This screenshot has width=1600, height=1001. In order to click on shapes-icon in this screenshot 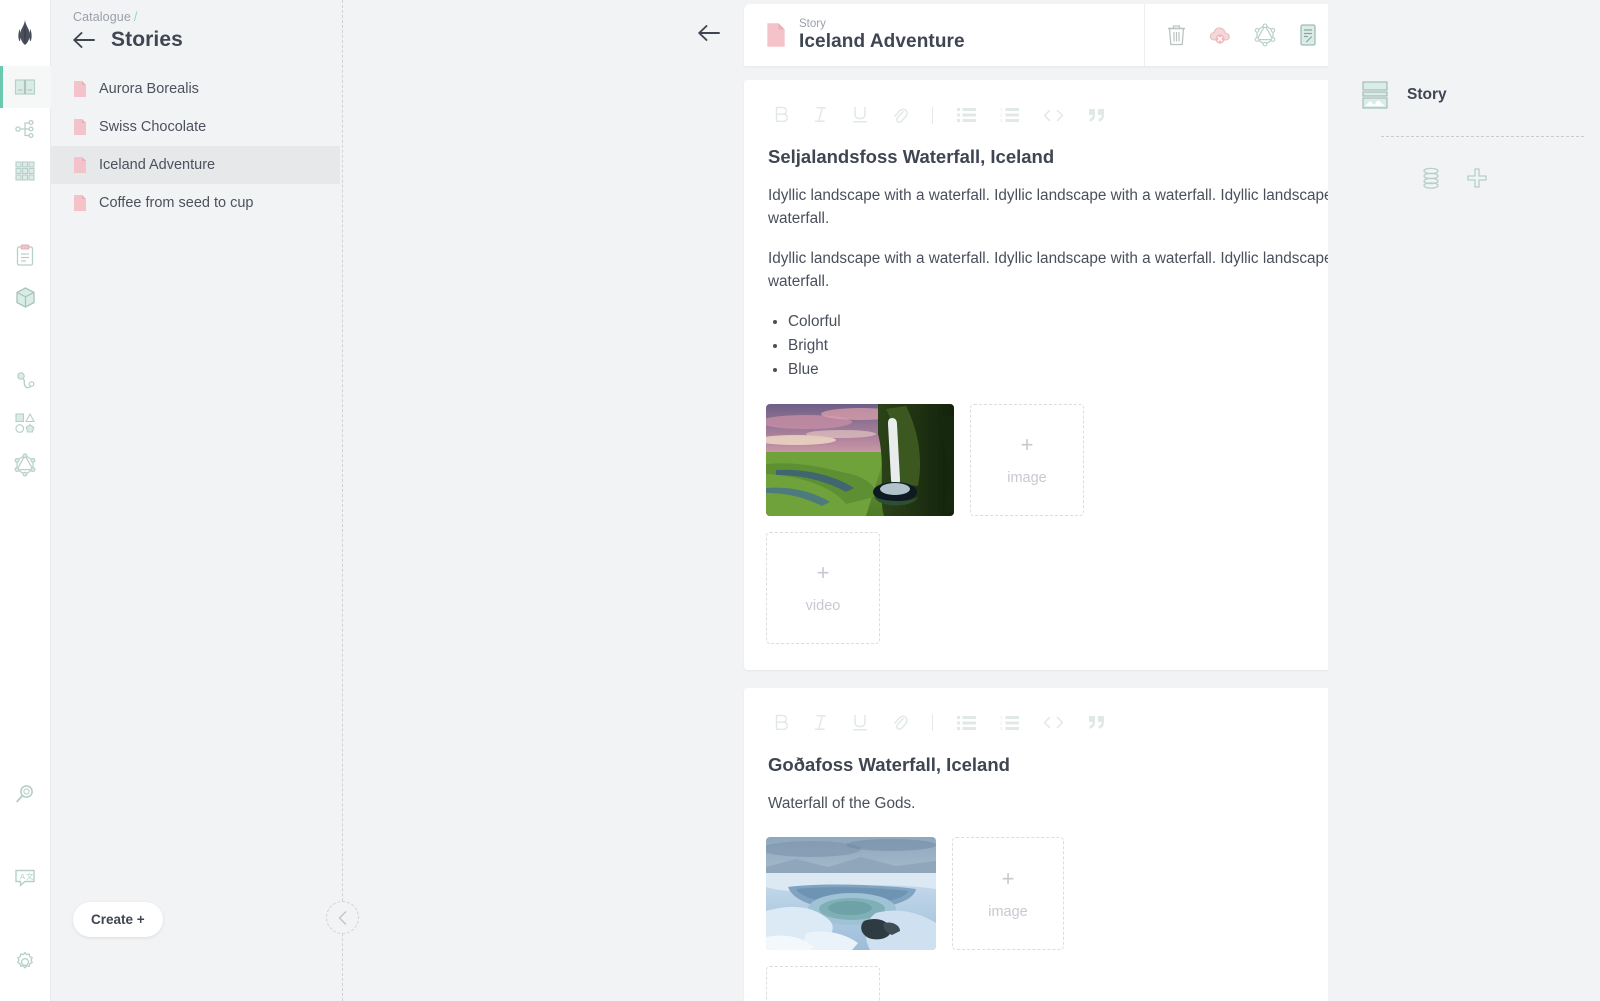, I will do `click(25, 422)`.